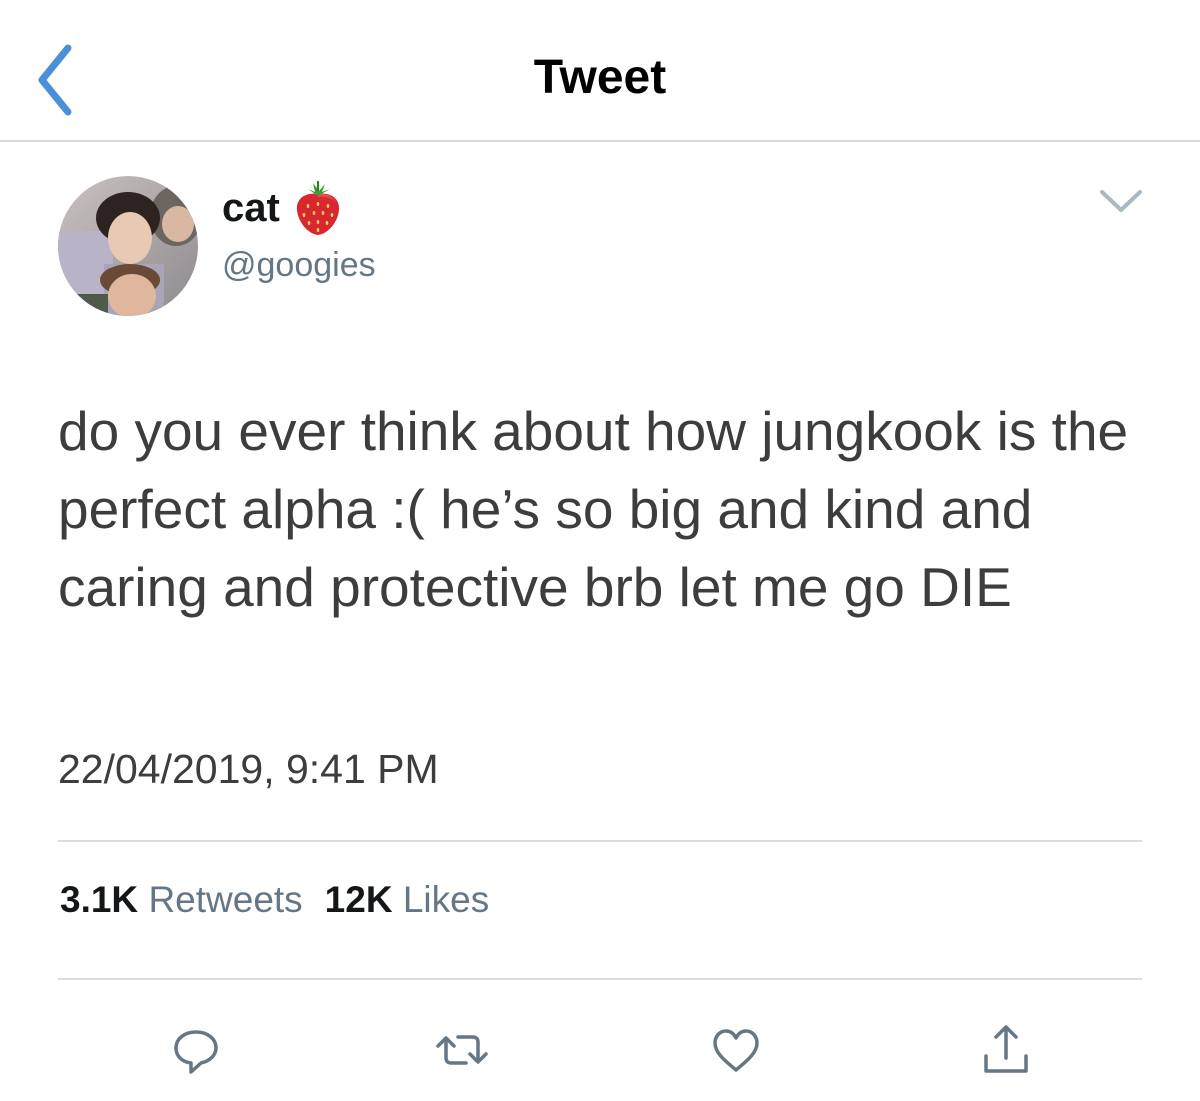  I want to click on reply-button, so click(196, 1050).